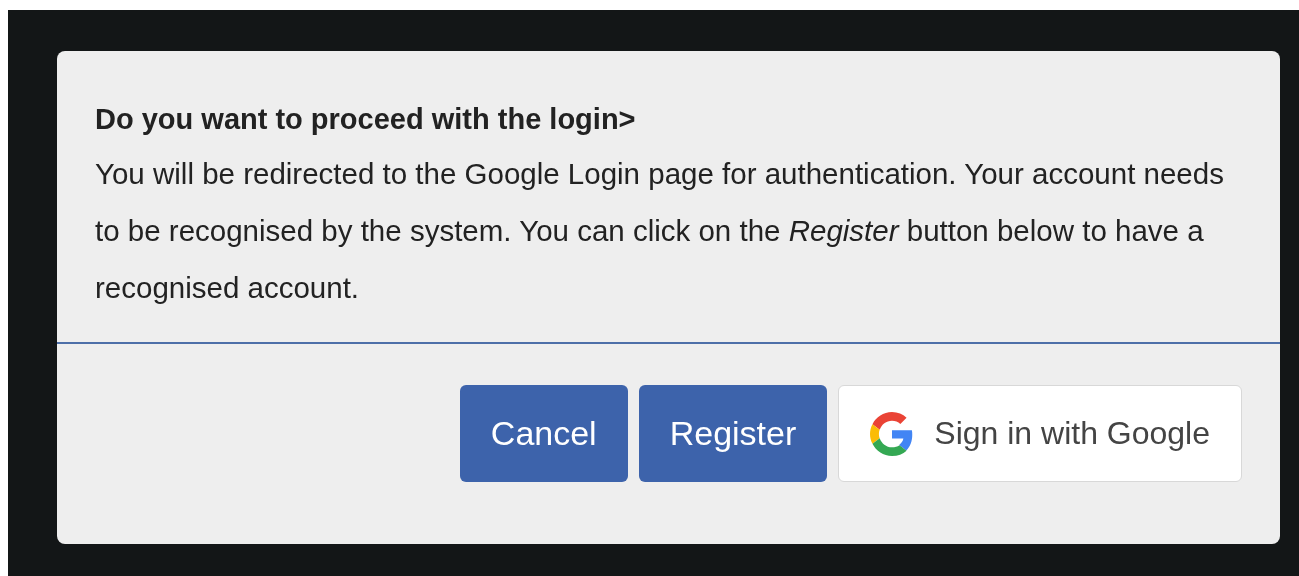  What do you see at coordinates (733, 433) in the screenshot?
I see `dialog-button: Register` at bounding box center [733, 433].